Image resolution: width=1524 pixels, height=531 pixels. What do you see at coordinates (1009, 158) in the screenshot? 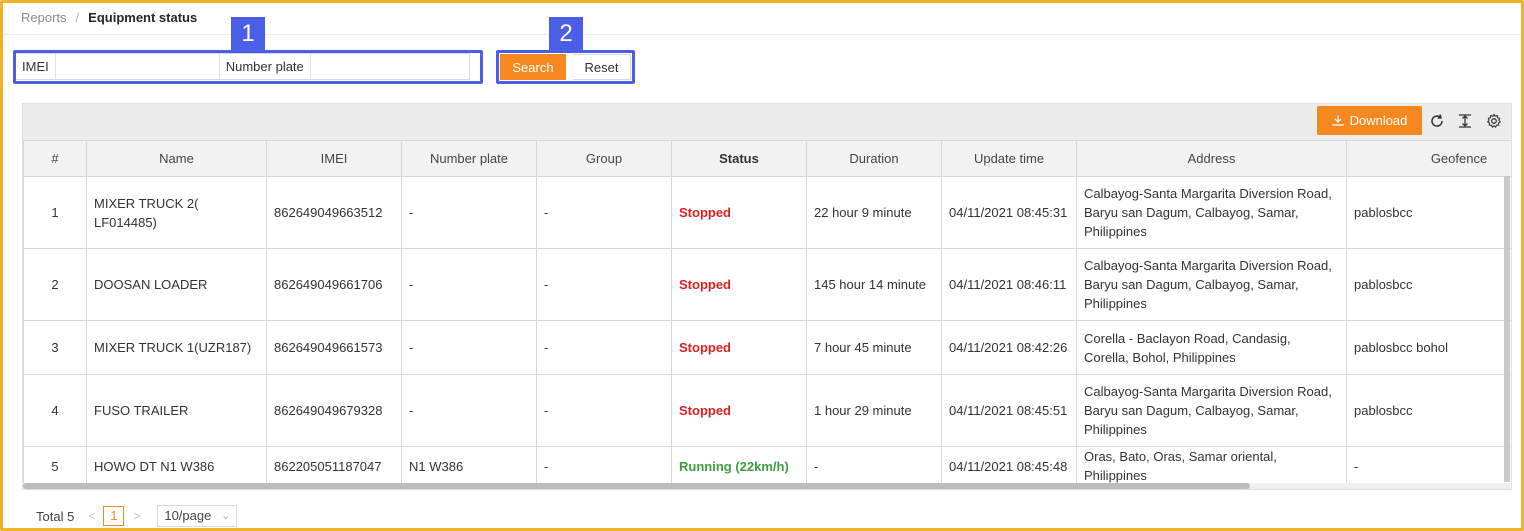
I see `column-header-update-time: Update time` at bounding box center [1009, 158].